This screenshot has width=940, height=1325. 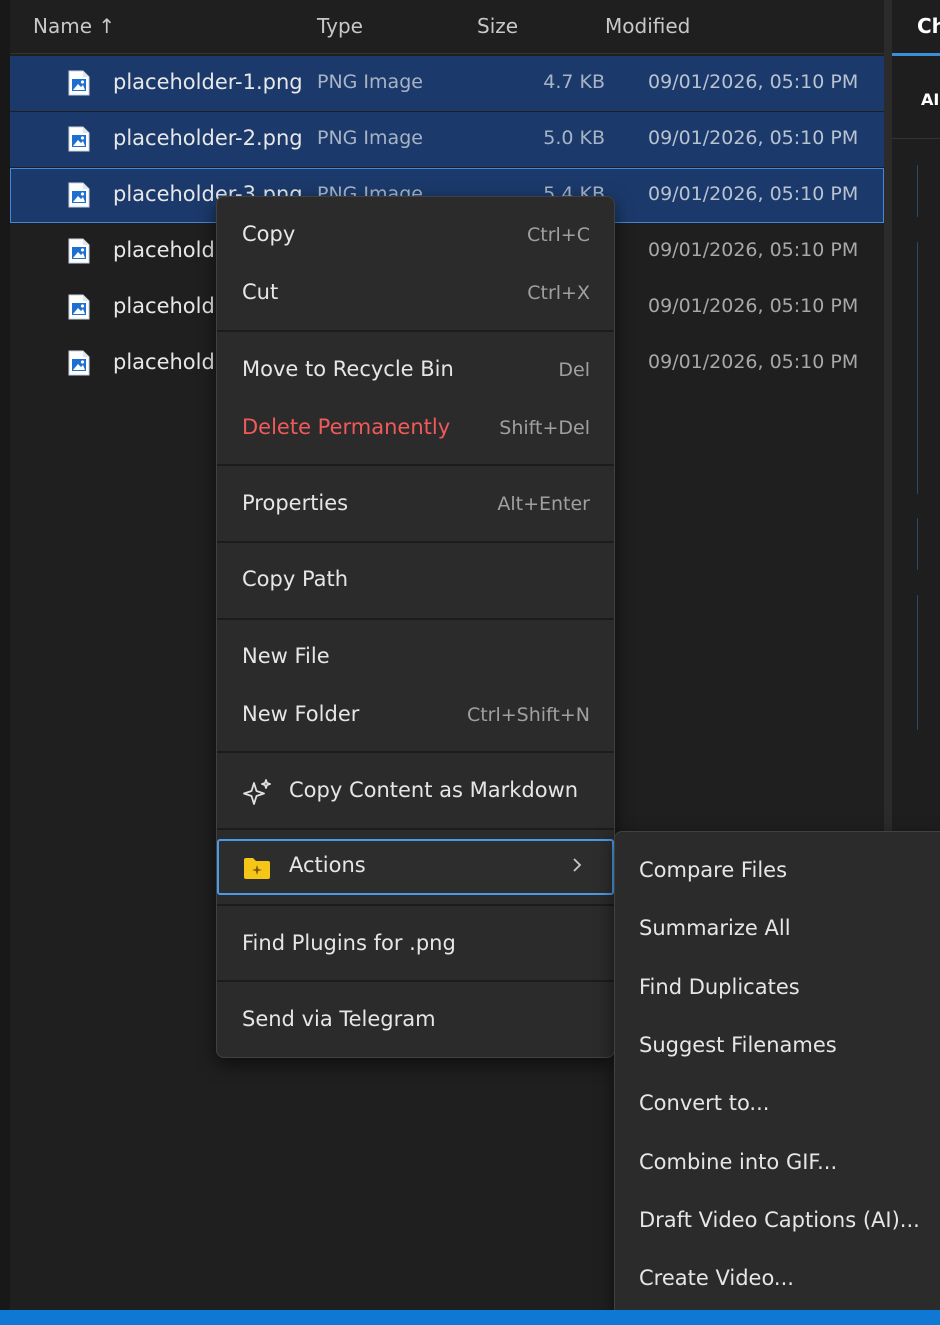 What do you see at coordinates (295, 503) in the screenshot?
I see `menu-item-label: Properties` at bounding box center [295, 503].